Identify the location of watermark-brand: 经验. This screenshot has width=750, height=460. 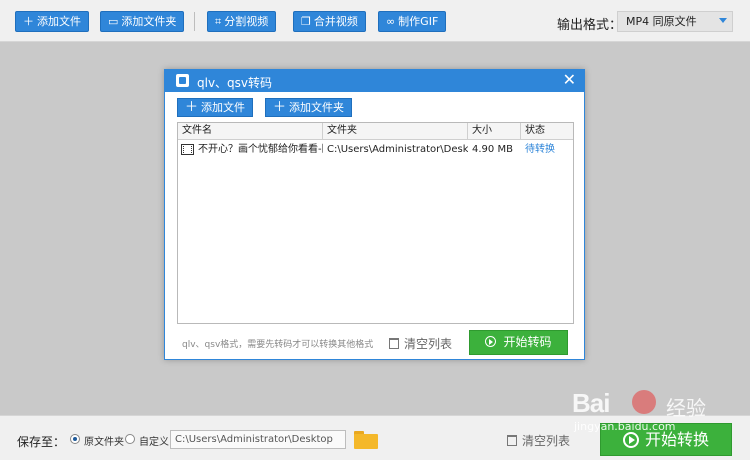
(686, 408).